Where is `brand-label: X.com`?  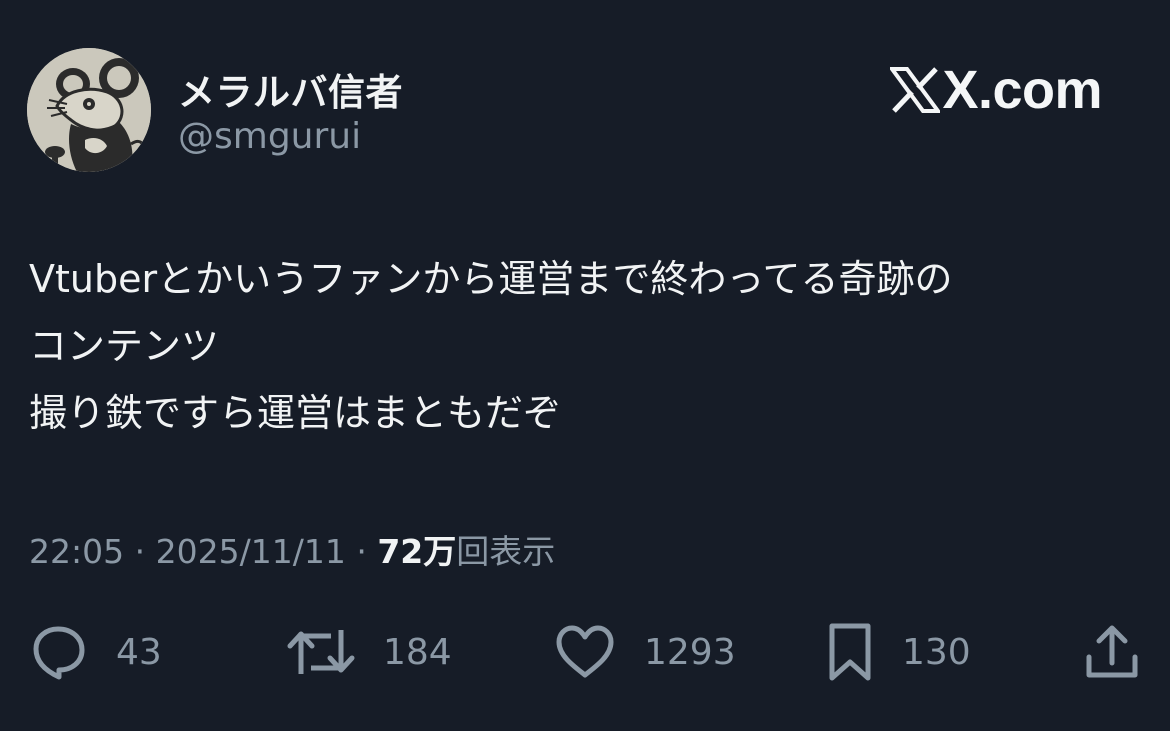 brand-label: X.com is located at coordinates (1022, 90).